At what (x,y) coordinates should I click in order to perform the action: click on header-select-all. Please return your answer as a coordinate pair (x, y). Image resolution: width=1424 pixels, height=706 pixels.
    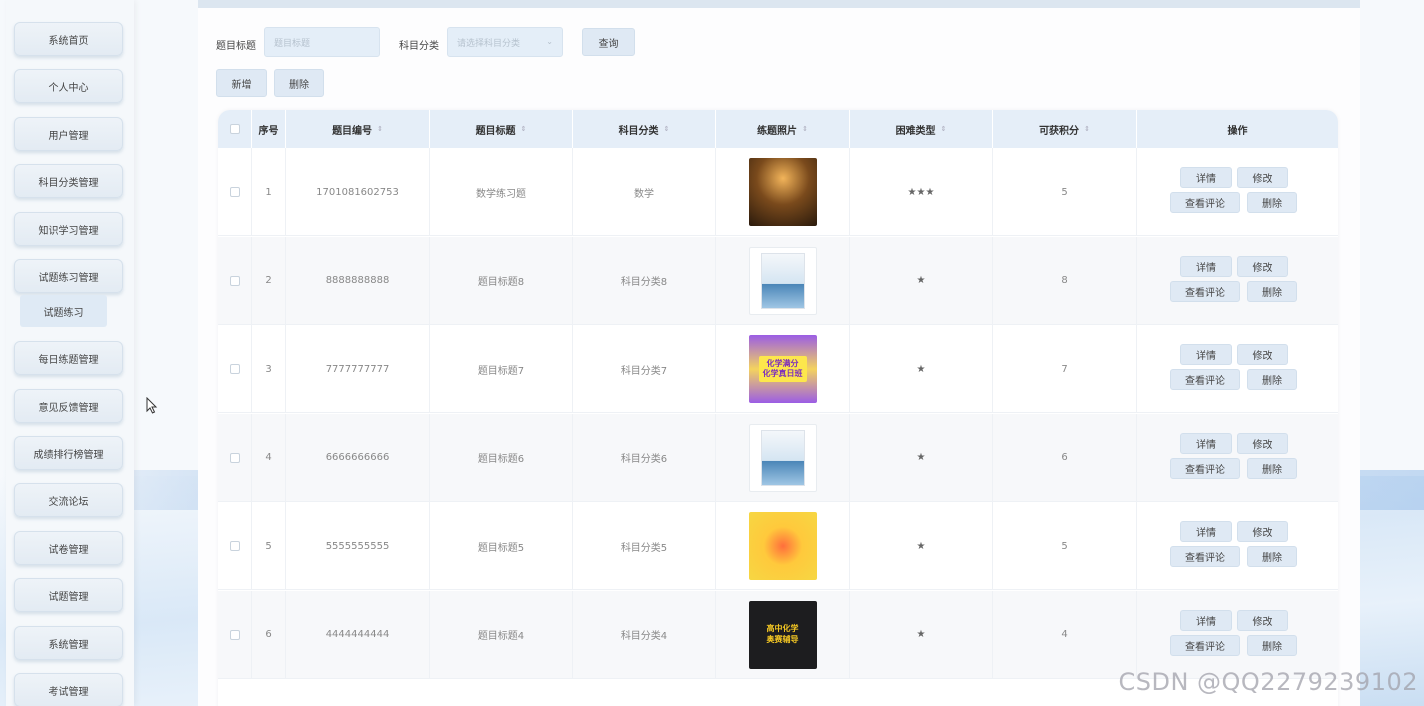
    Looking at the image, I should click on (235, 129).